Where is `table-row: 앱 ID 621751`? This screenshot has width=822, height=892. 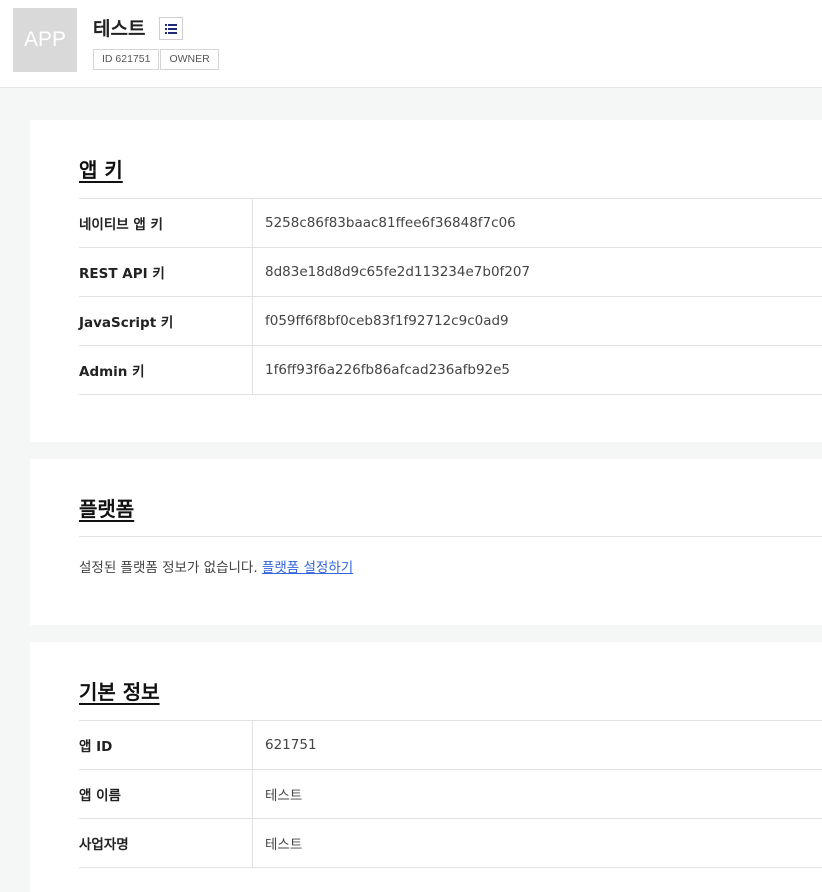 table-row: 앱 ID 621751 is located at coordinates (450, 745).